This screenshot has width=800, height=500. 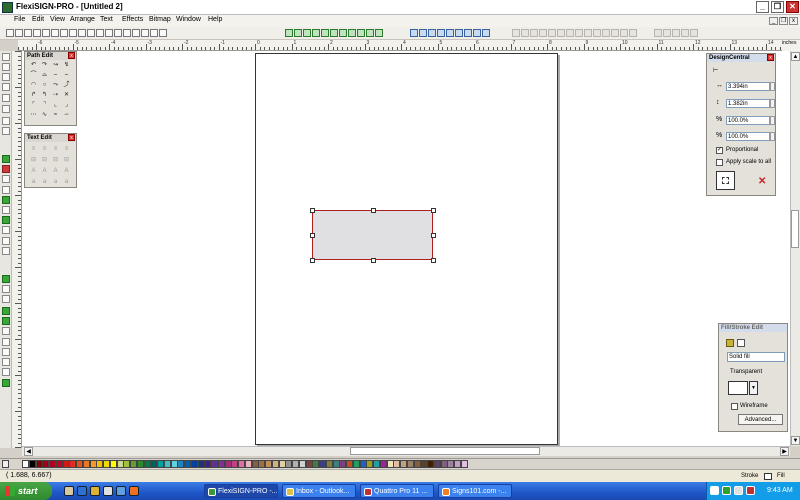 What do you see at coordinates (71, 137) in the screenshot?
I see `text-edit-close-button: x` at bounding box center [71, 137].